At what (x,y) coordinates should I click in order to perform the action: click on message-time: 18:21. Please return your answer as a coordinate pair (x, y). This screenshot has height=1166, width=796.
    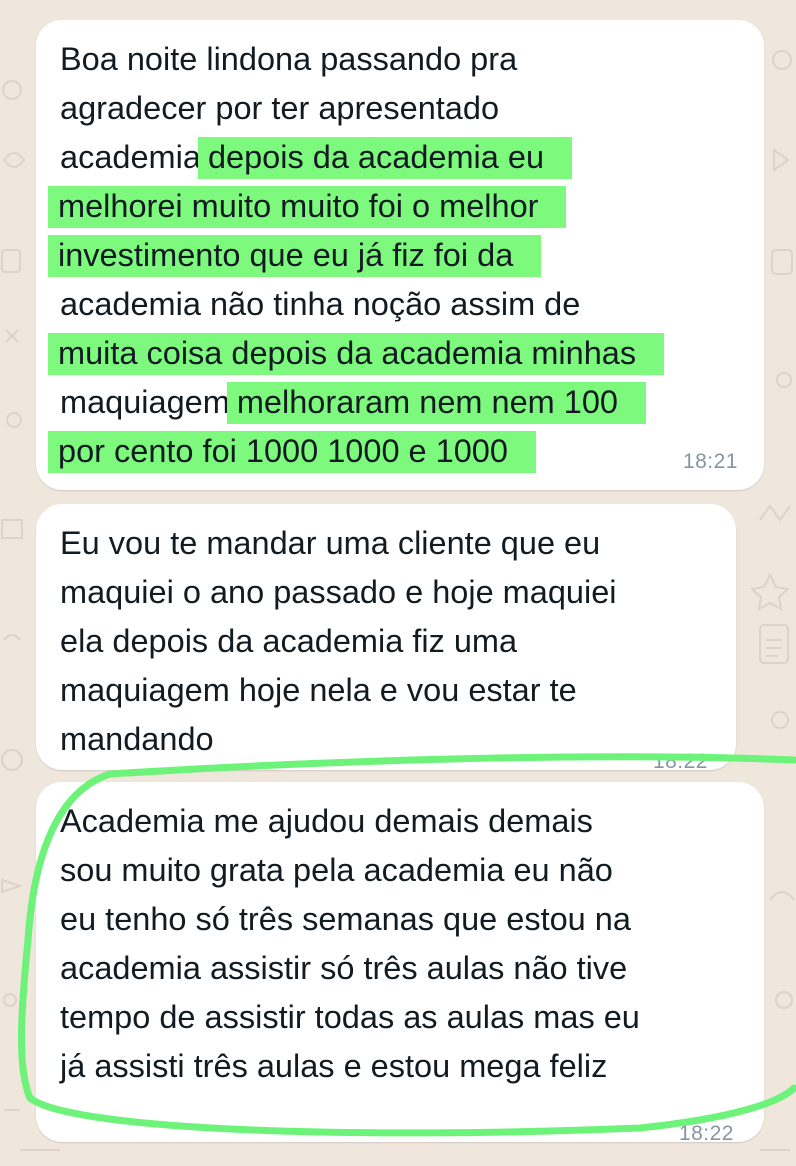
    Looking at the image, I should click on (710, 461).